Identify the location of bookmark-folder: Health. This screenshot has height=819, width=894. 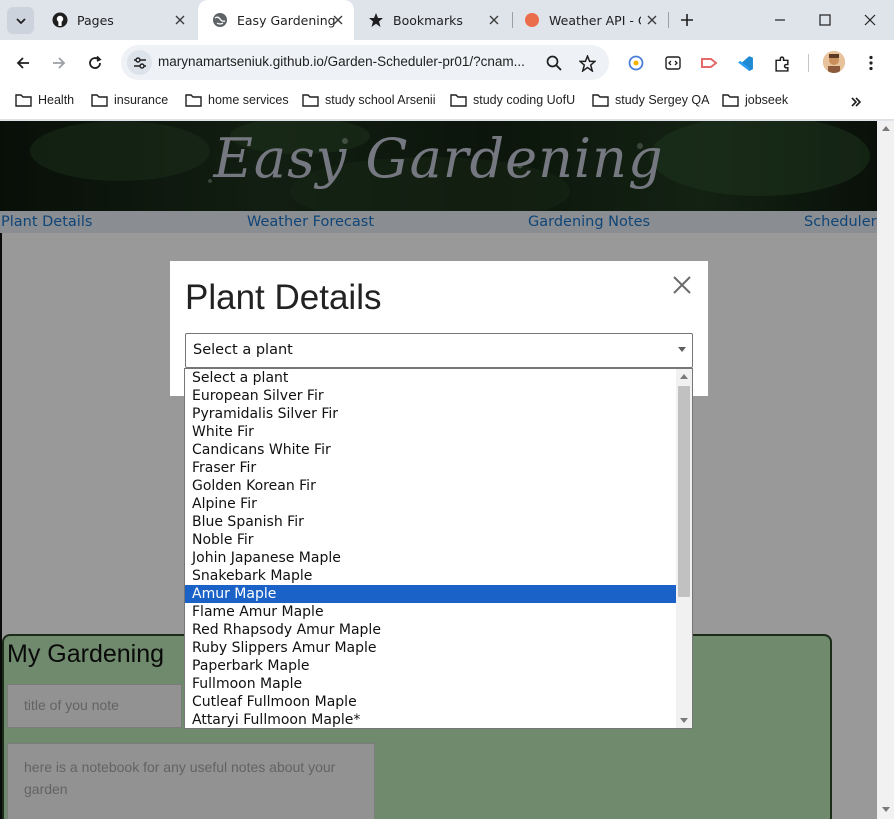
(44, 100).